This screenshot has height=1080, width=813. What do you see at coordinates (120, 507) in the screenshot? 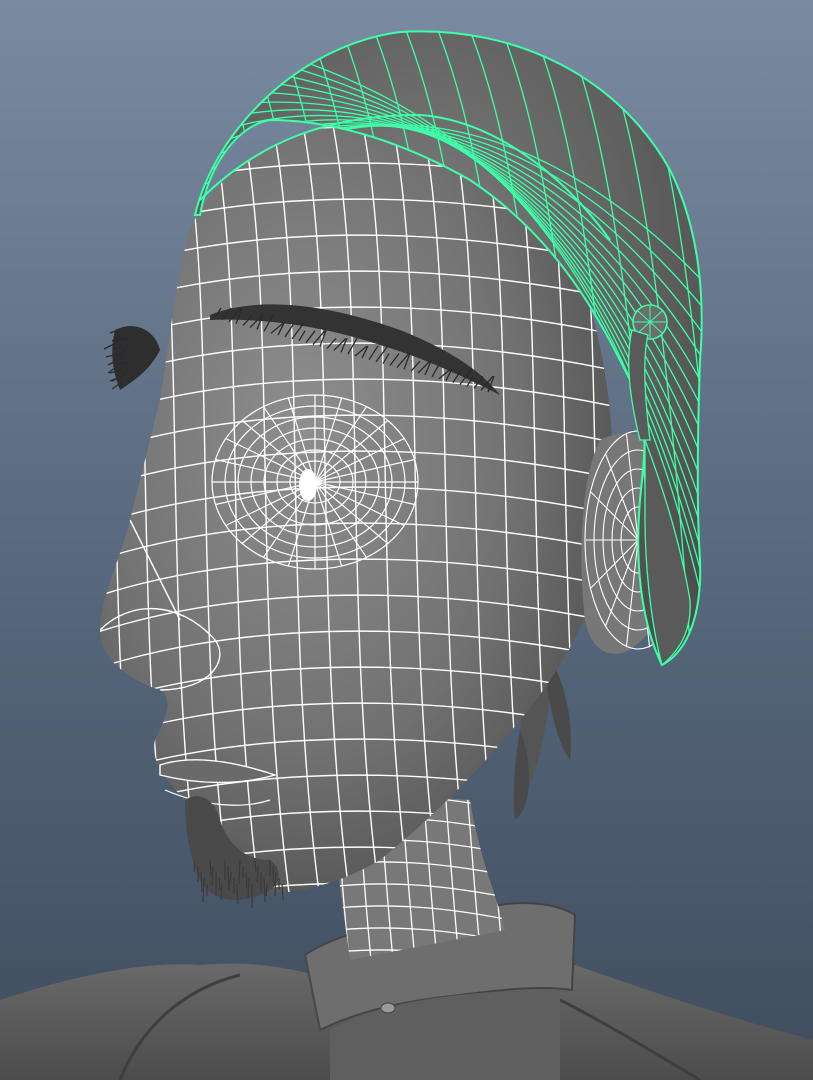
I see `head-wire-col` at bounding box center [120, 507].